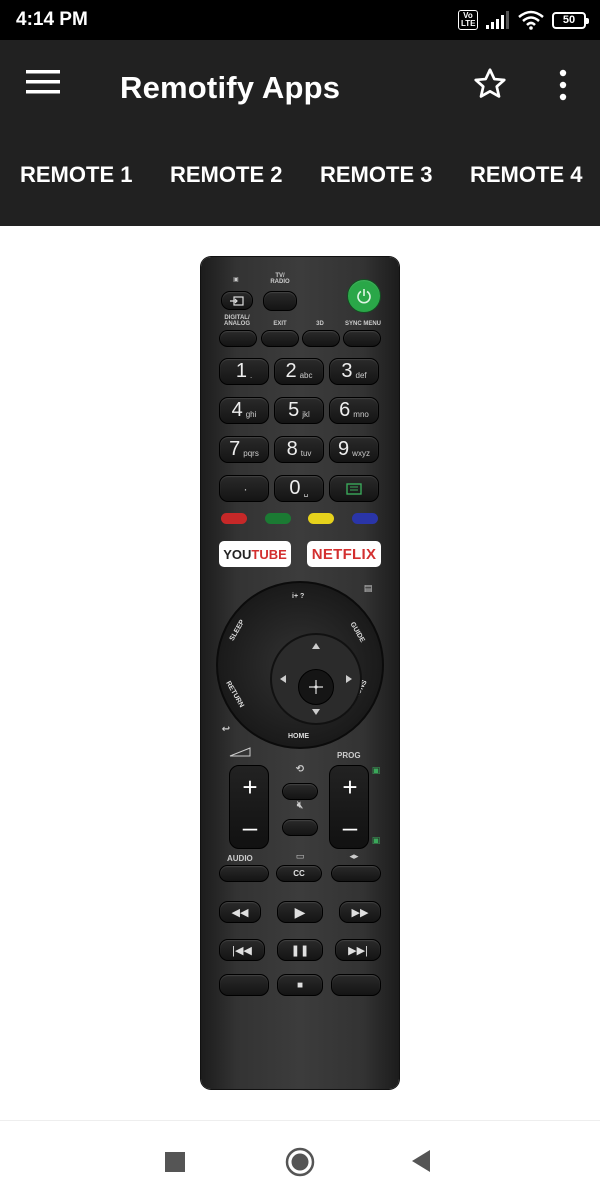  I want to click on audio-label: AUDIO, so click(240, 858).